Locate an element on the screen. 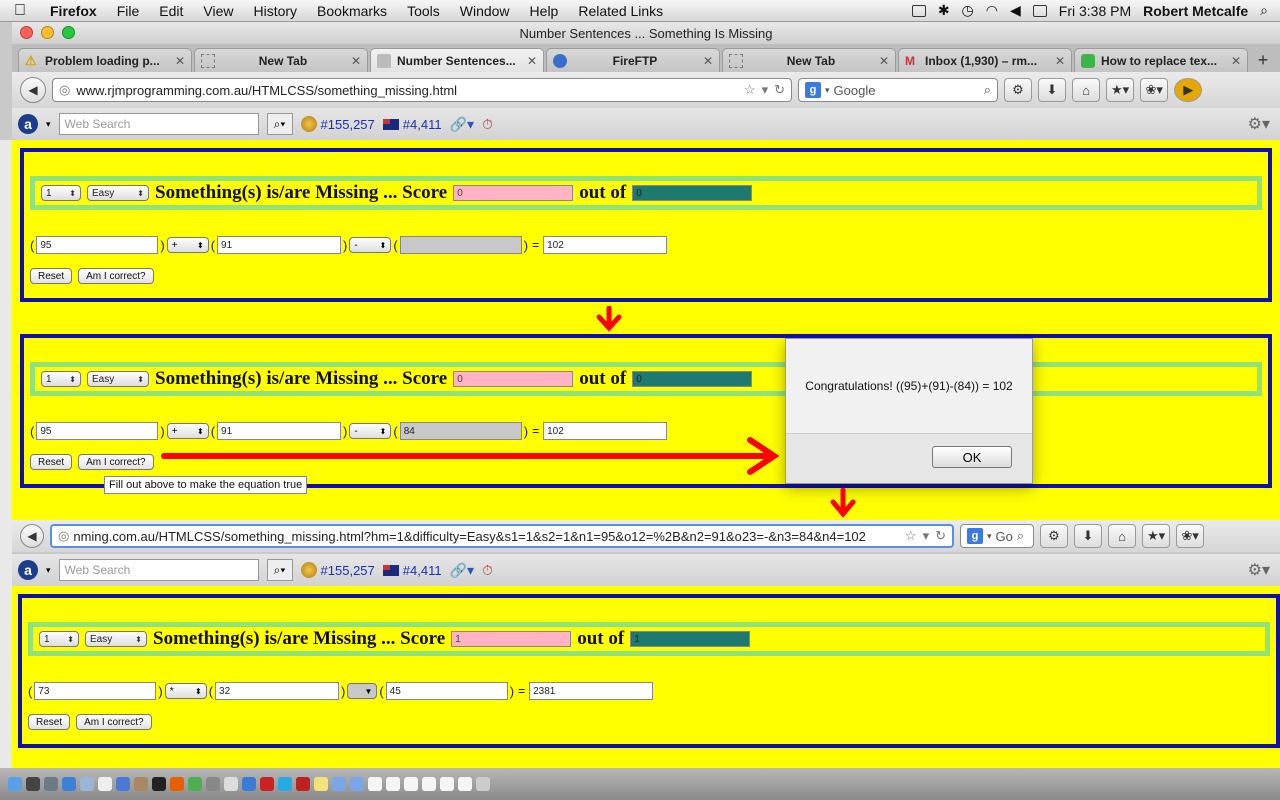 This screenshot has height=800, width=1280. terminal-icon is located at coordinates (159, 784).